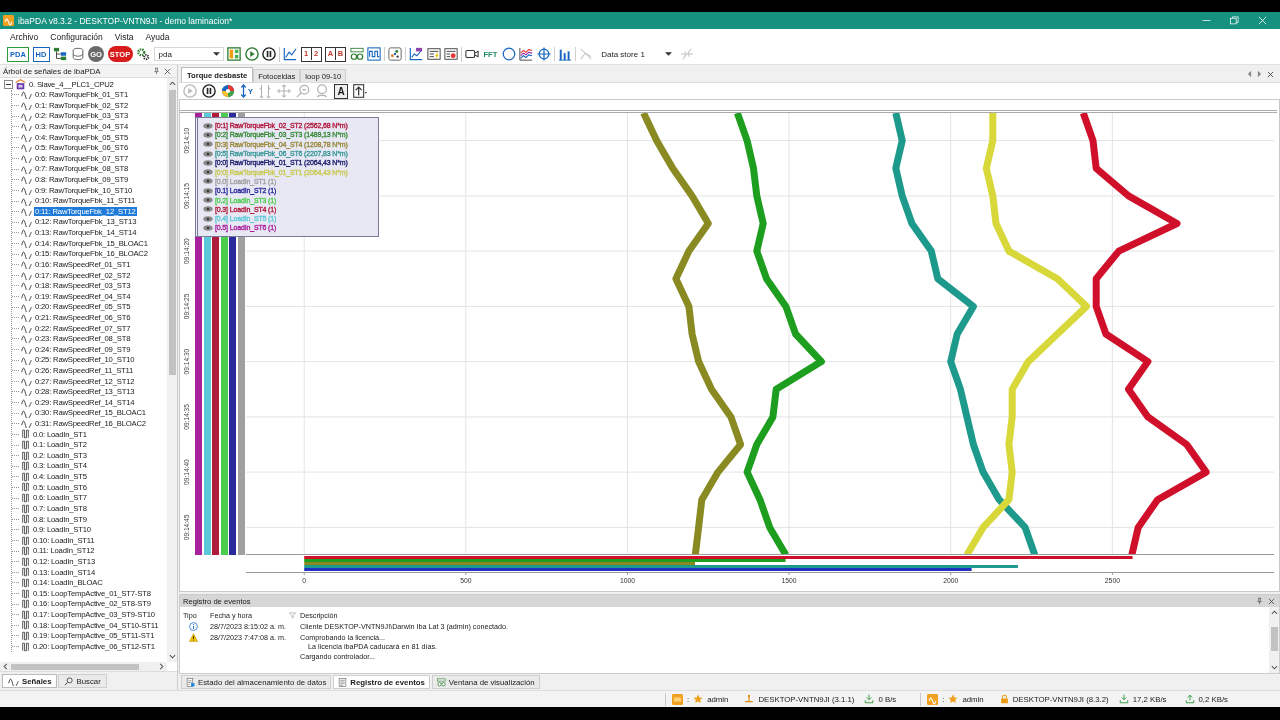  What do you see at coordinates (20, 84) in the screenshot?
I see `house-icon` at bounding box center [20, 84].